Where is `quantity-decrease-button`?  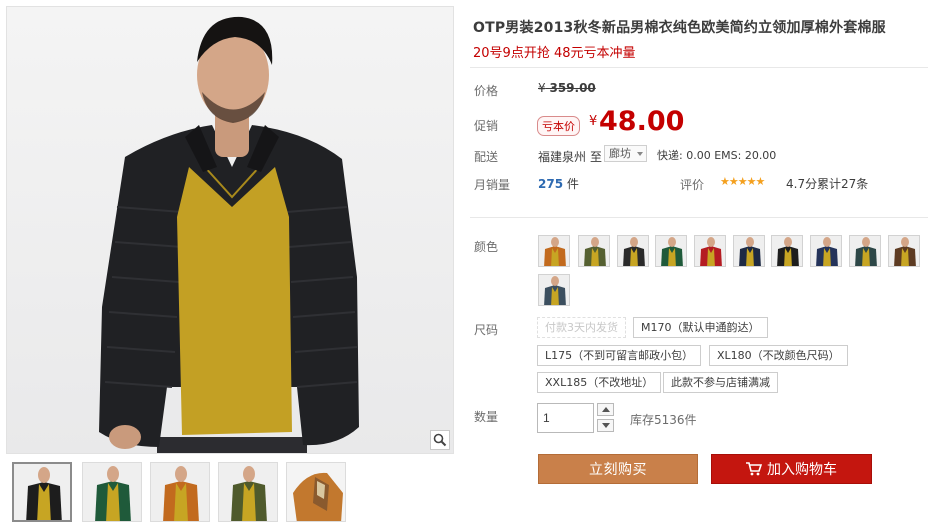
quantity-decrease-button is located at coordinates (605, 425).